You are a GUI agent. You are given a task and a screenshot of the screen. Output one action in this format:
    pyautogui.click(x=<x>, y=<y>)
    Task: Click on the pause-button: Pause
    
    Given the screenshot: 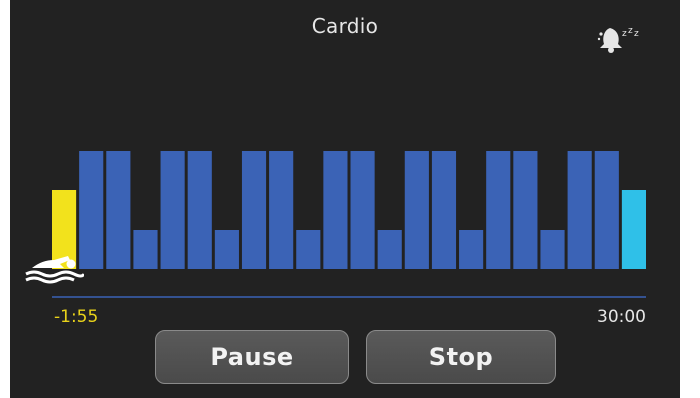 What is the action you would take?
    pyautogui.click(x=252, y=357)
    